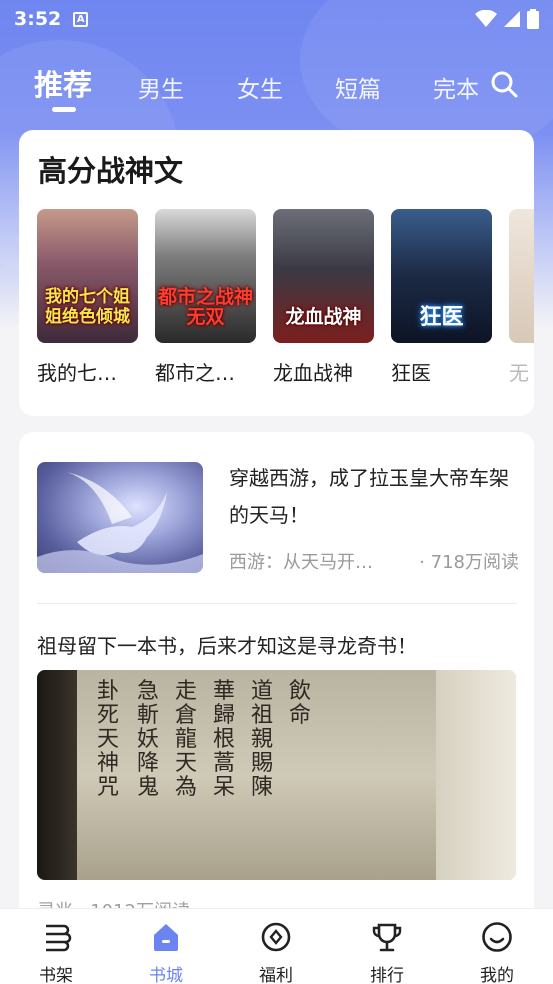 This screenshot has height=984, width=553. I want to click on notification-a-icon: A, so click(81, 19).